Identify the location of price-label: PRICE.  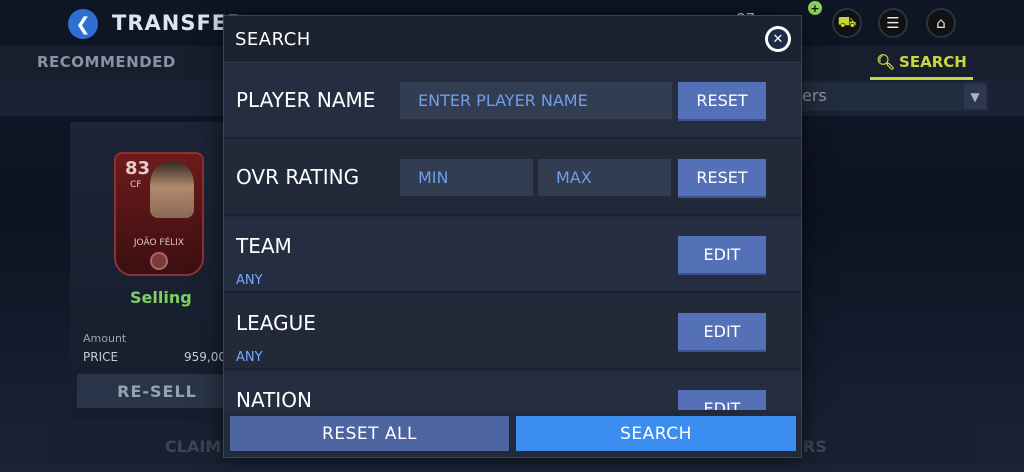
(101, 357).